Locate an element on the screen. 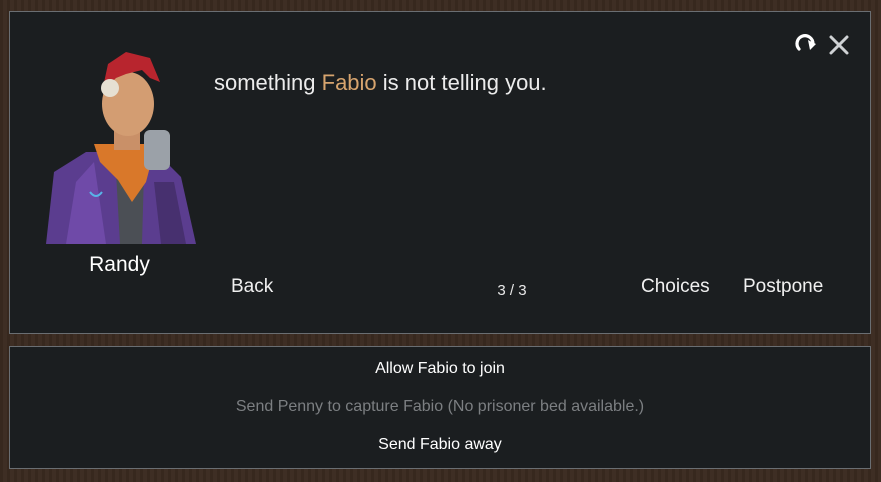 This screenshot has height=482, width=881. speaker-name: Randy is located at coordinates (119, 264).